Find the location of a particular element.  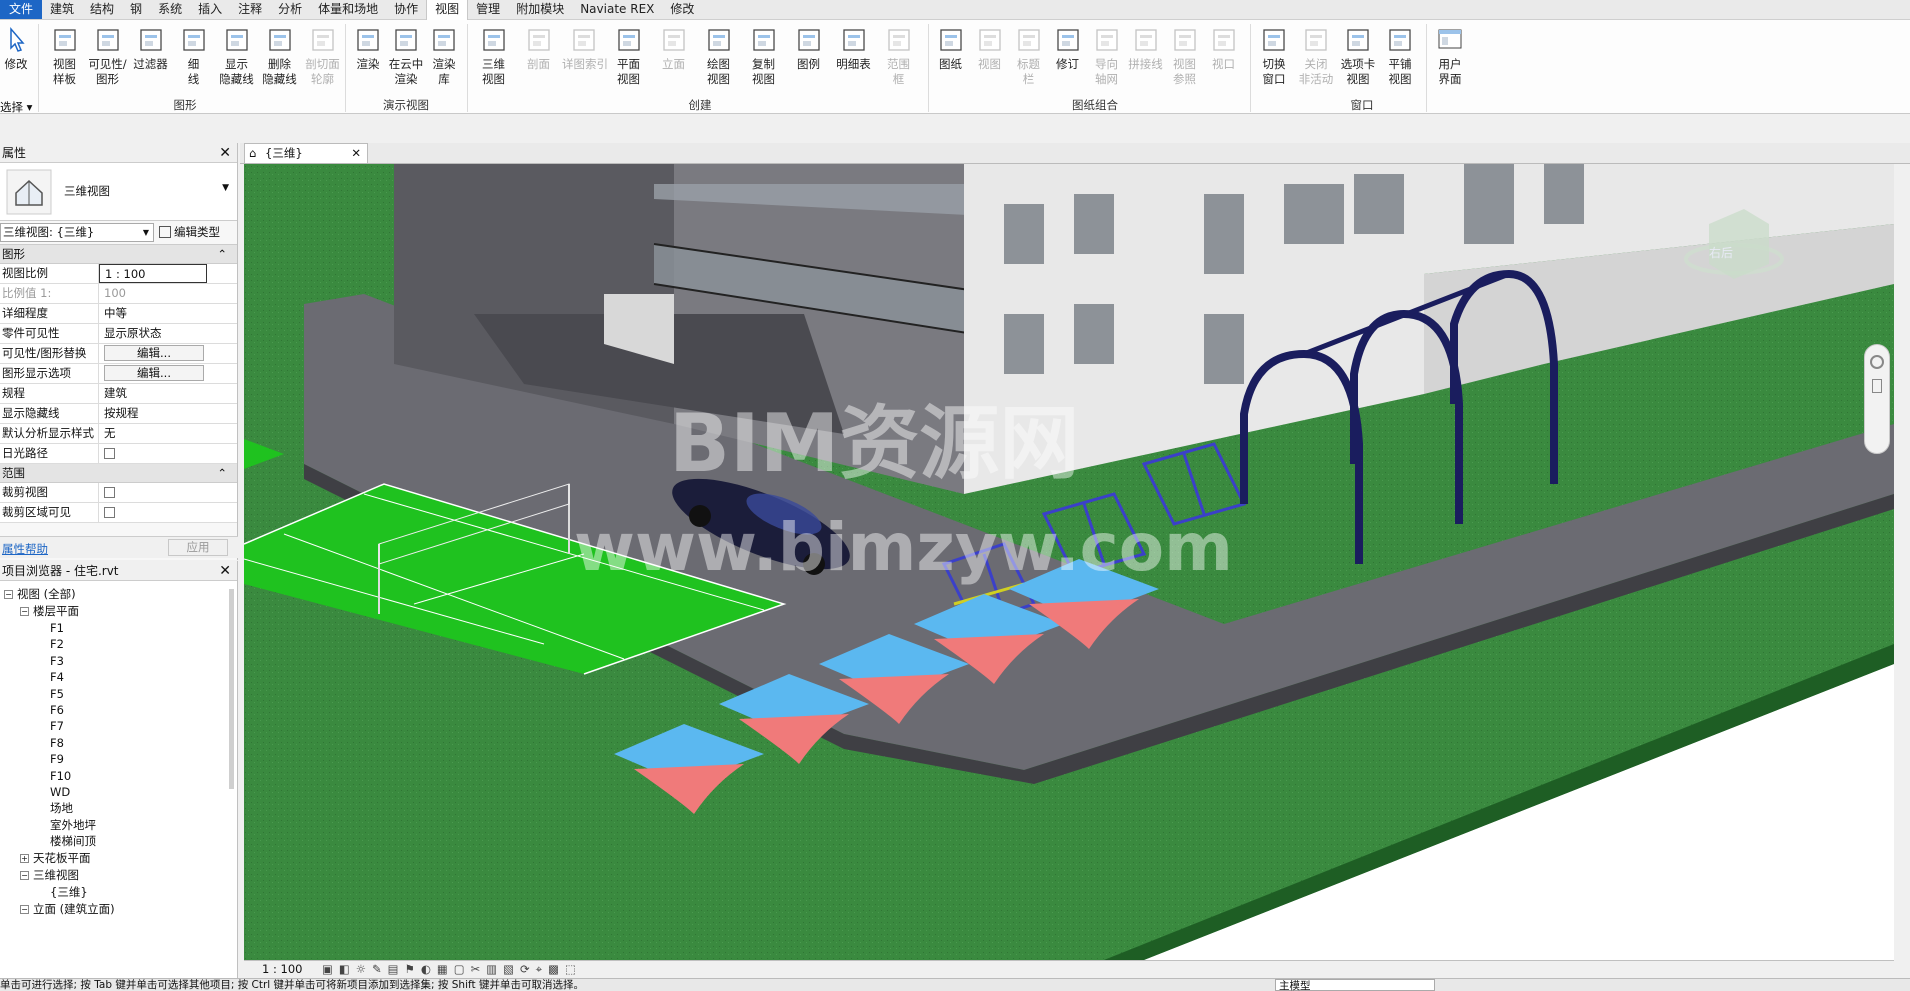

tree-node-floor-plans: − 楼层平面 is located at coordinates (49, 611).